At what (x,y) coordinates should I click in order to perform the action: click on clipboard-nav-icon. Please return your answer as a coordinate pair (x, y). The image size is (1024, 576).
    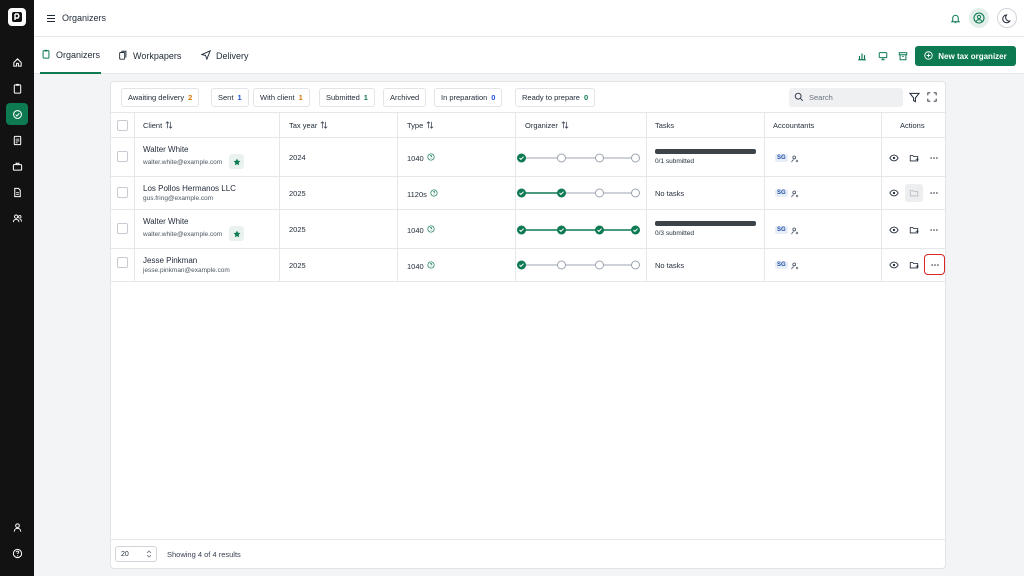
    Looking at the image, I should click on (17, 88).